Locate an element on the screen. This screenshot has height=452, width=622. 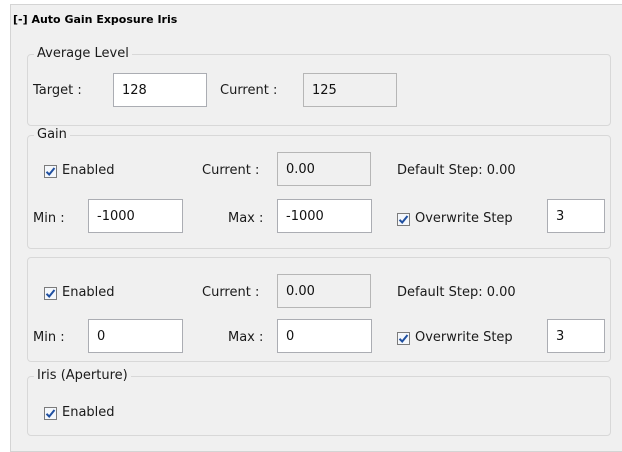
exposure-min-label: Min : is located at coordinates (49, 337).